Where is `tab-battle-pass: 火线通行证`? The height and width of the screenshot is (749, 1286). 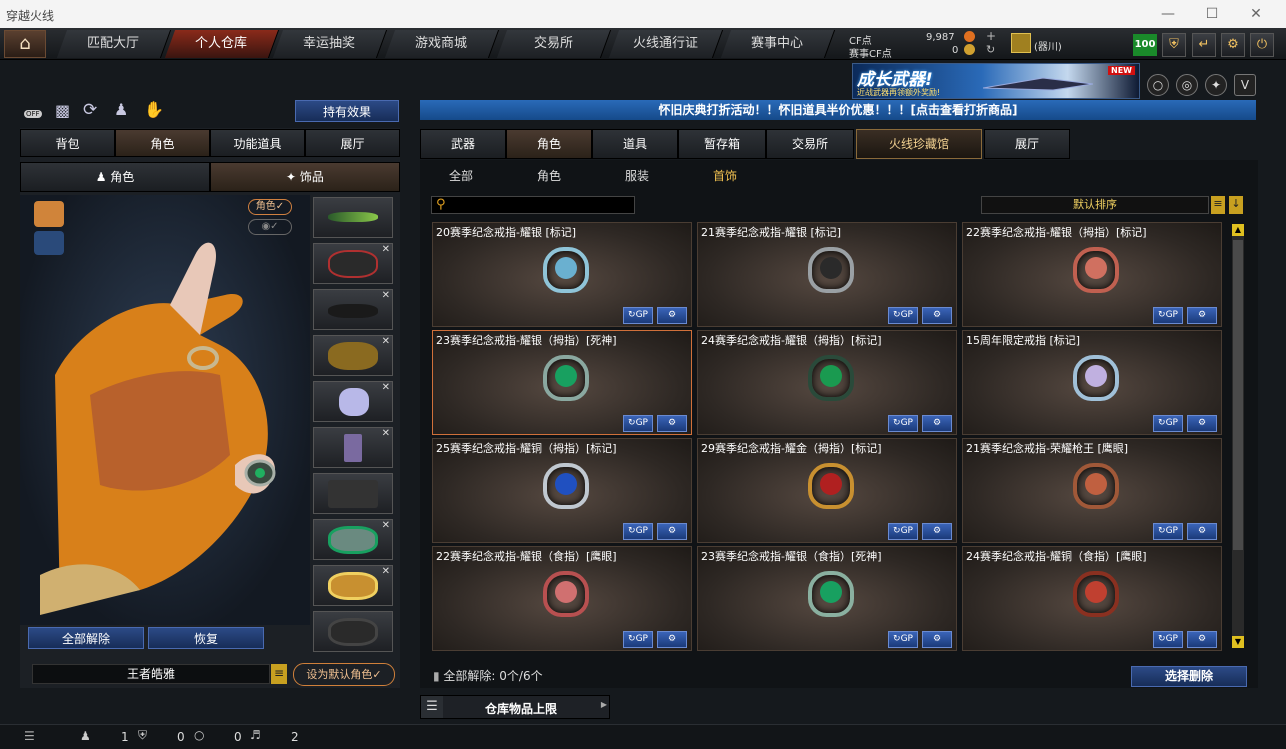
tab-battle-pass: 火线通行证 is located at coordinates (666, 44).